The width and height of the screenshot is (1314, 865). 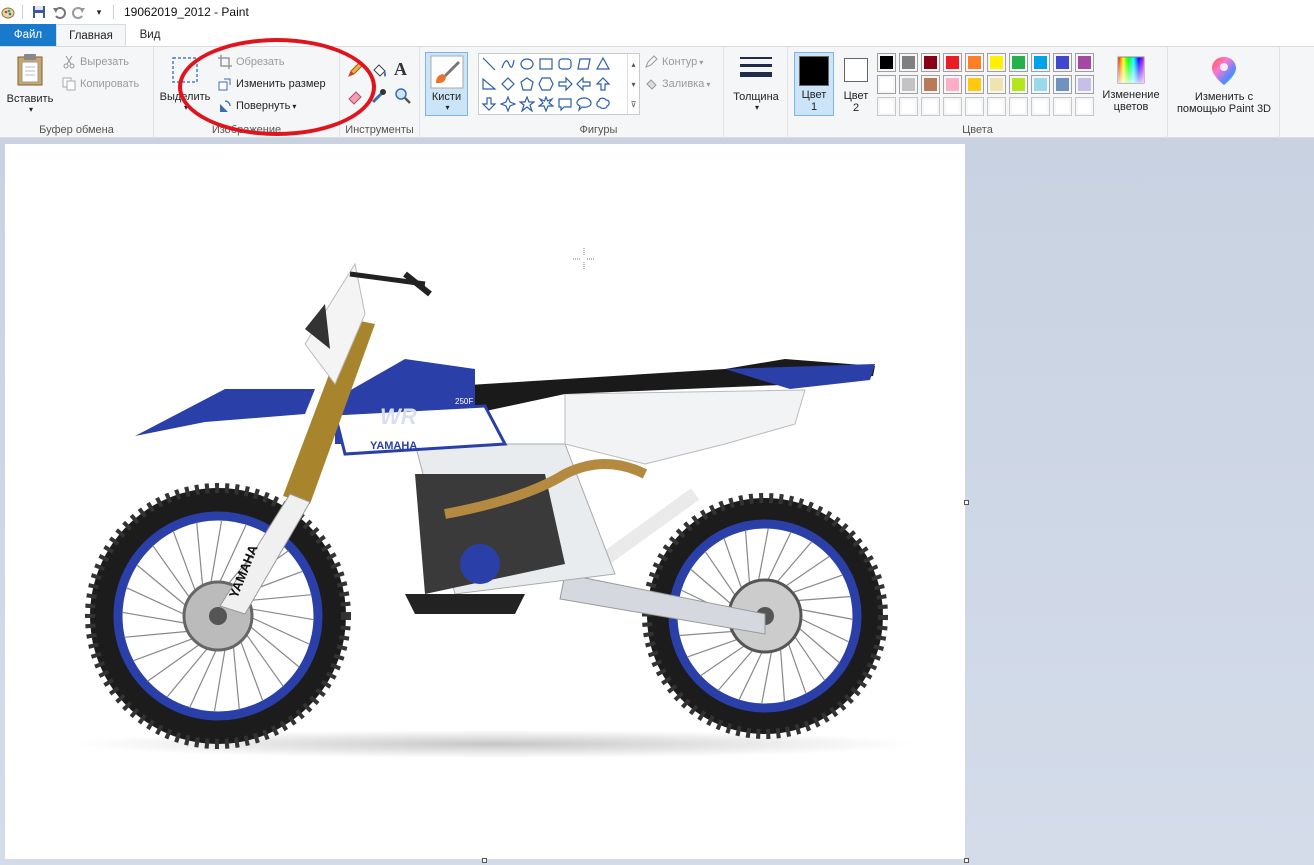 I want to click on gallery-expand-icon: ⊽, so click(x=634, y=104).